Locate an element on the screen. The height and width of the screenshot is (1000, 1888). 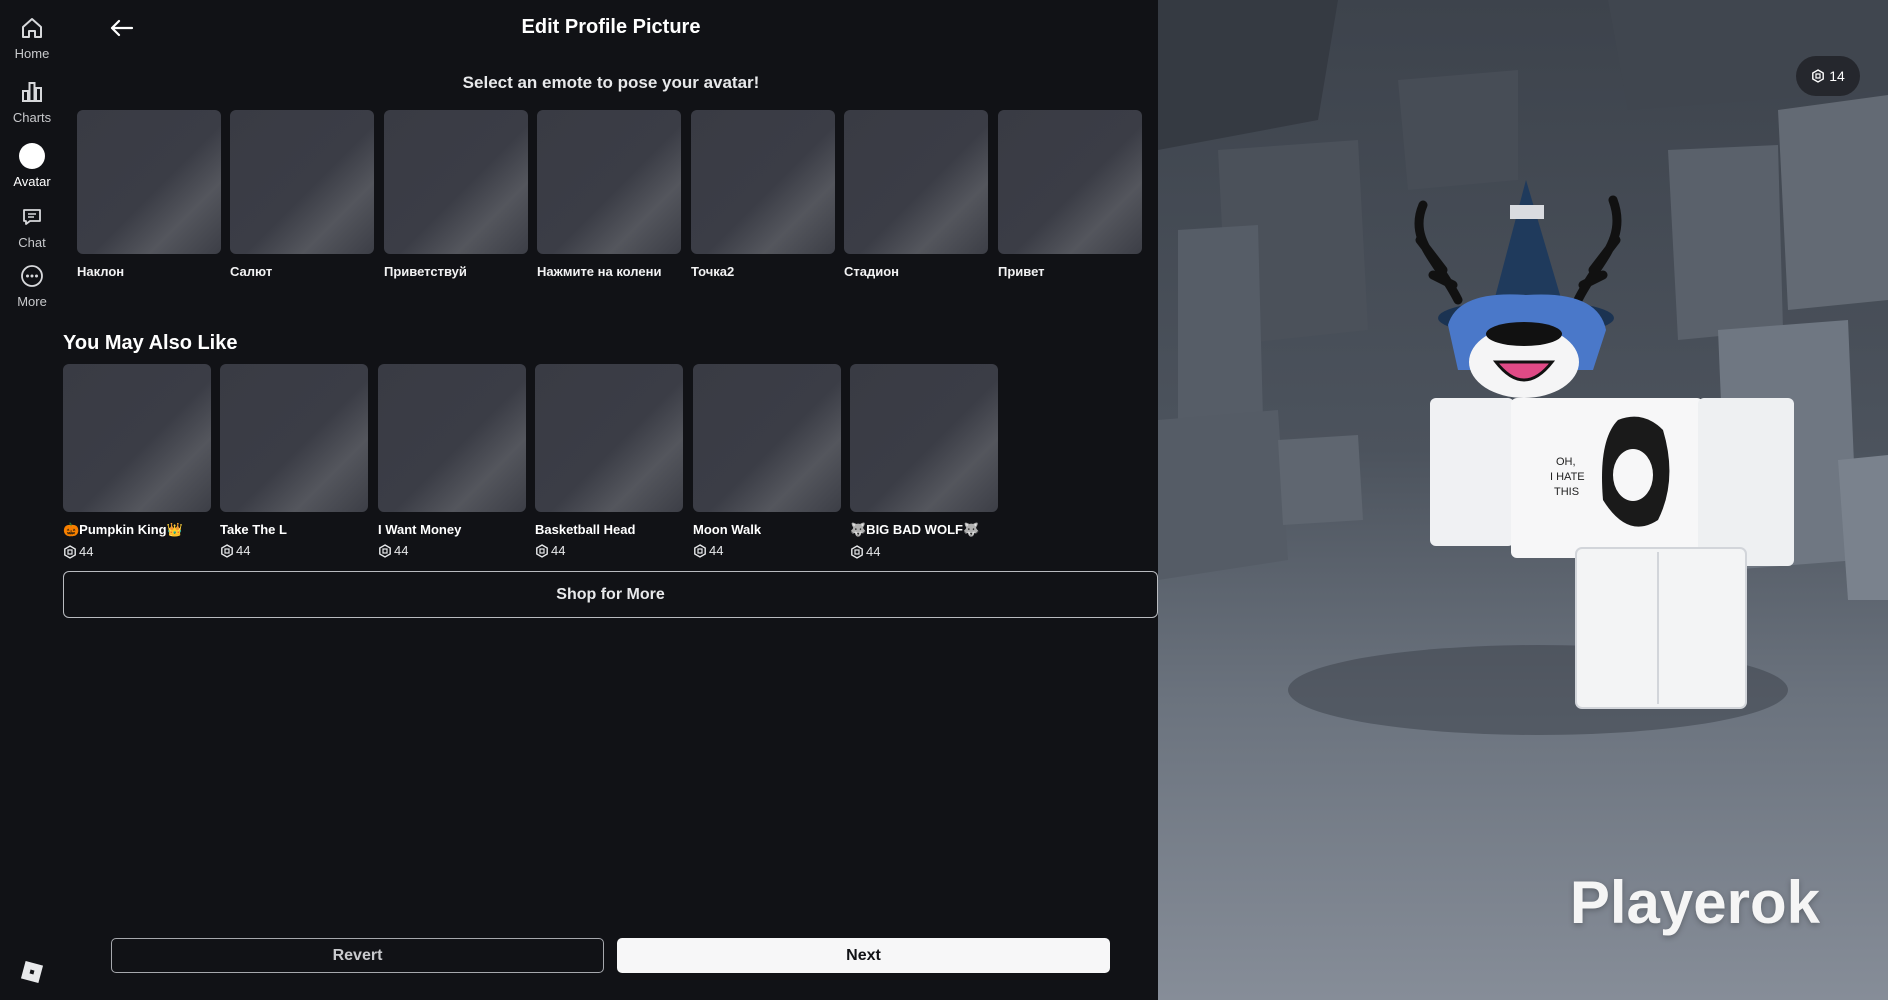
shirt-text-line: OH, is located at coordinates (1566, 462).